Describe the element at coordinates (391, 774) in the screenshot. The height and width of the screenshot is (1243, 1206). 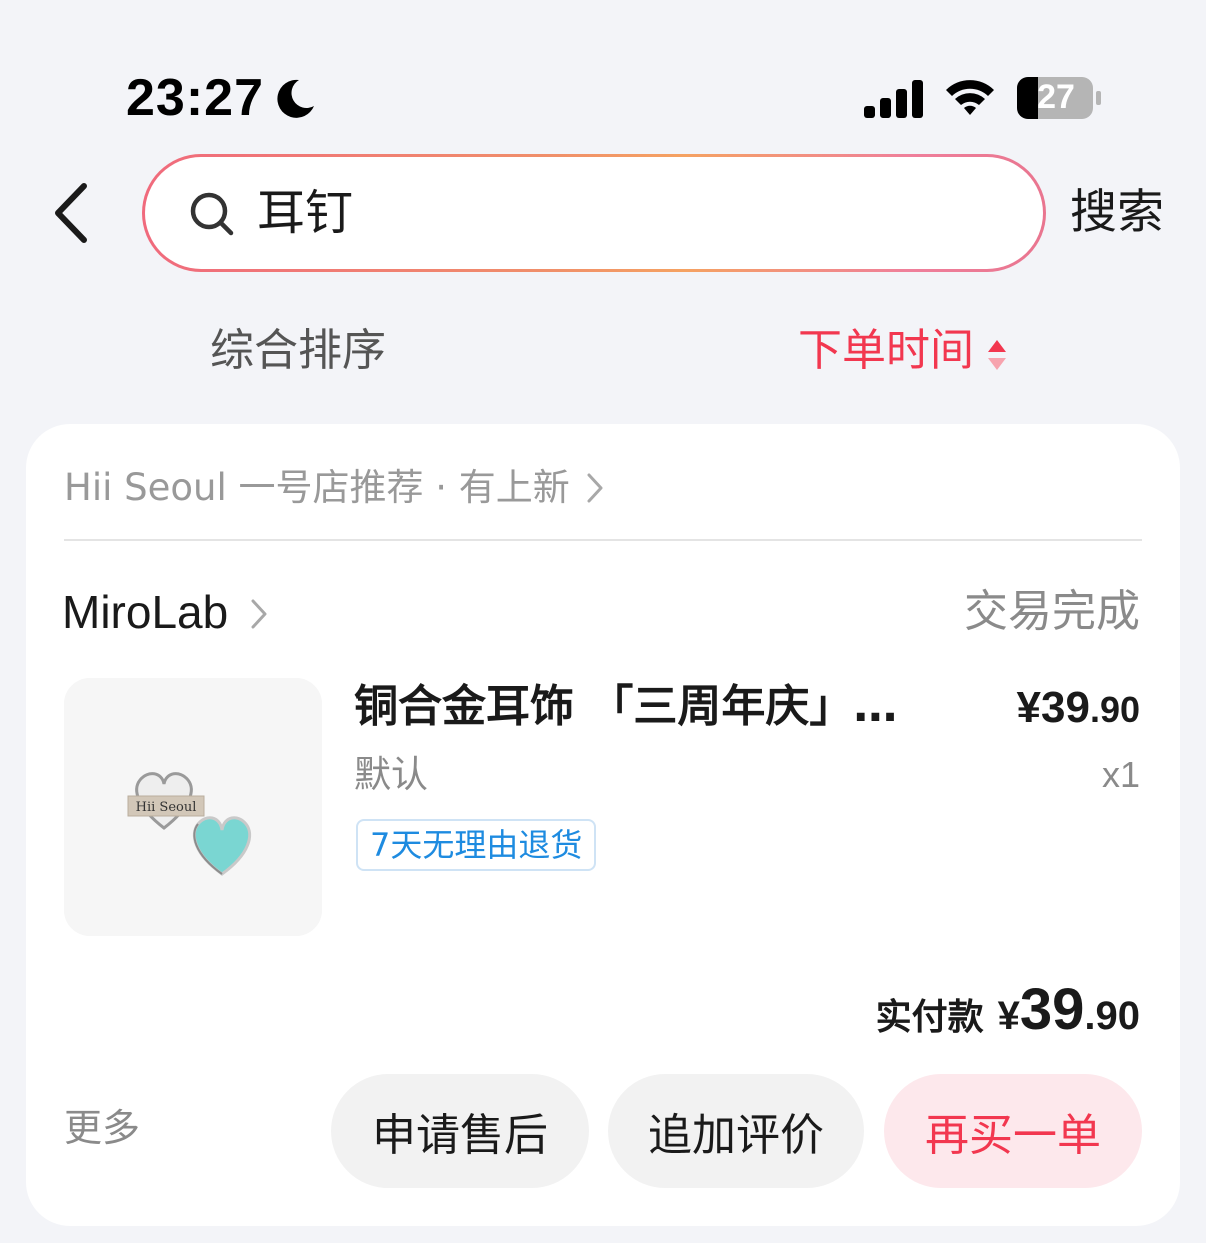
I see `product-variant: 默认` at that location.